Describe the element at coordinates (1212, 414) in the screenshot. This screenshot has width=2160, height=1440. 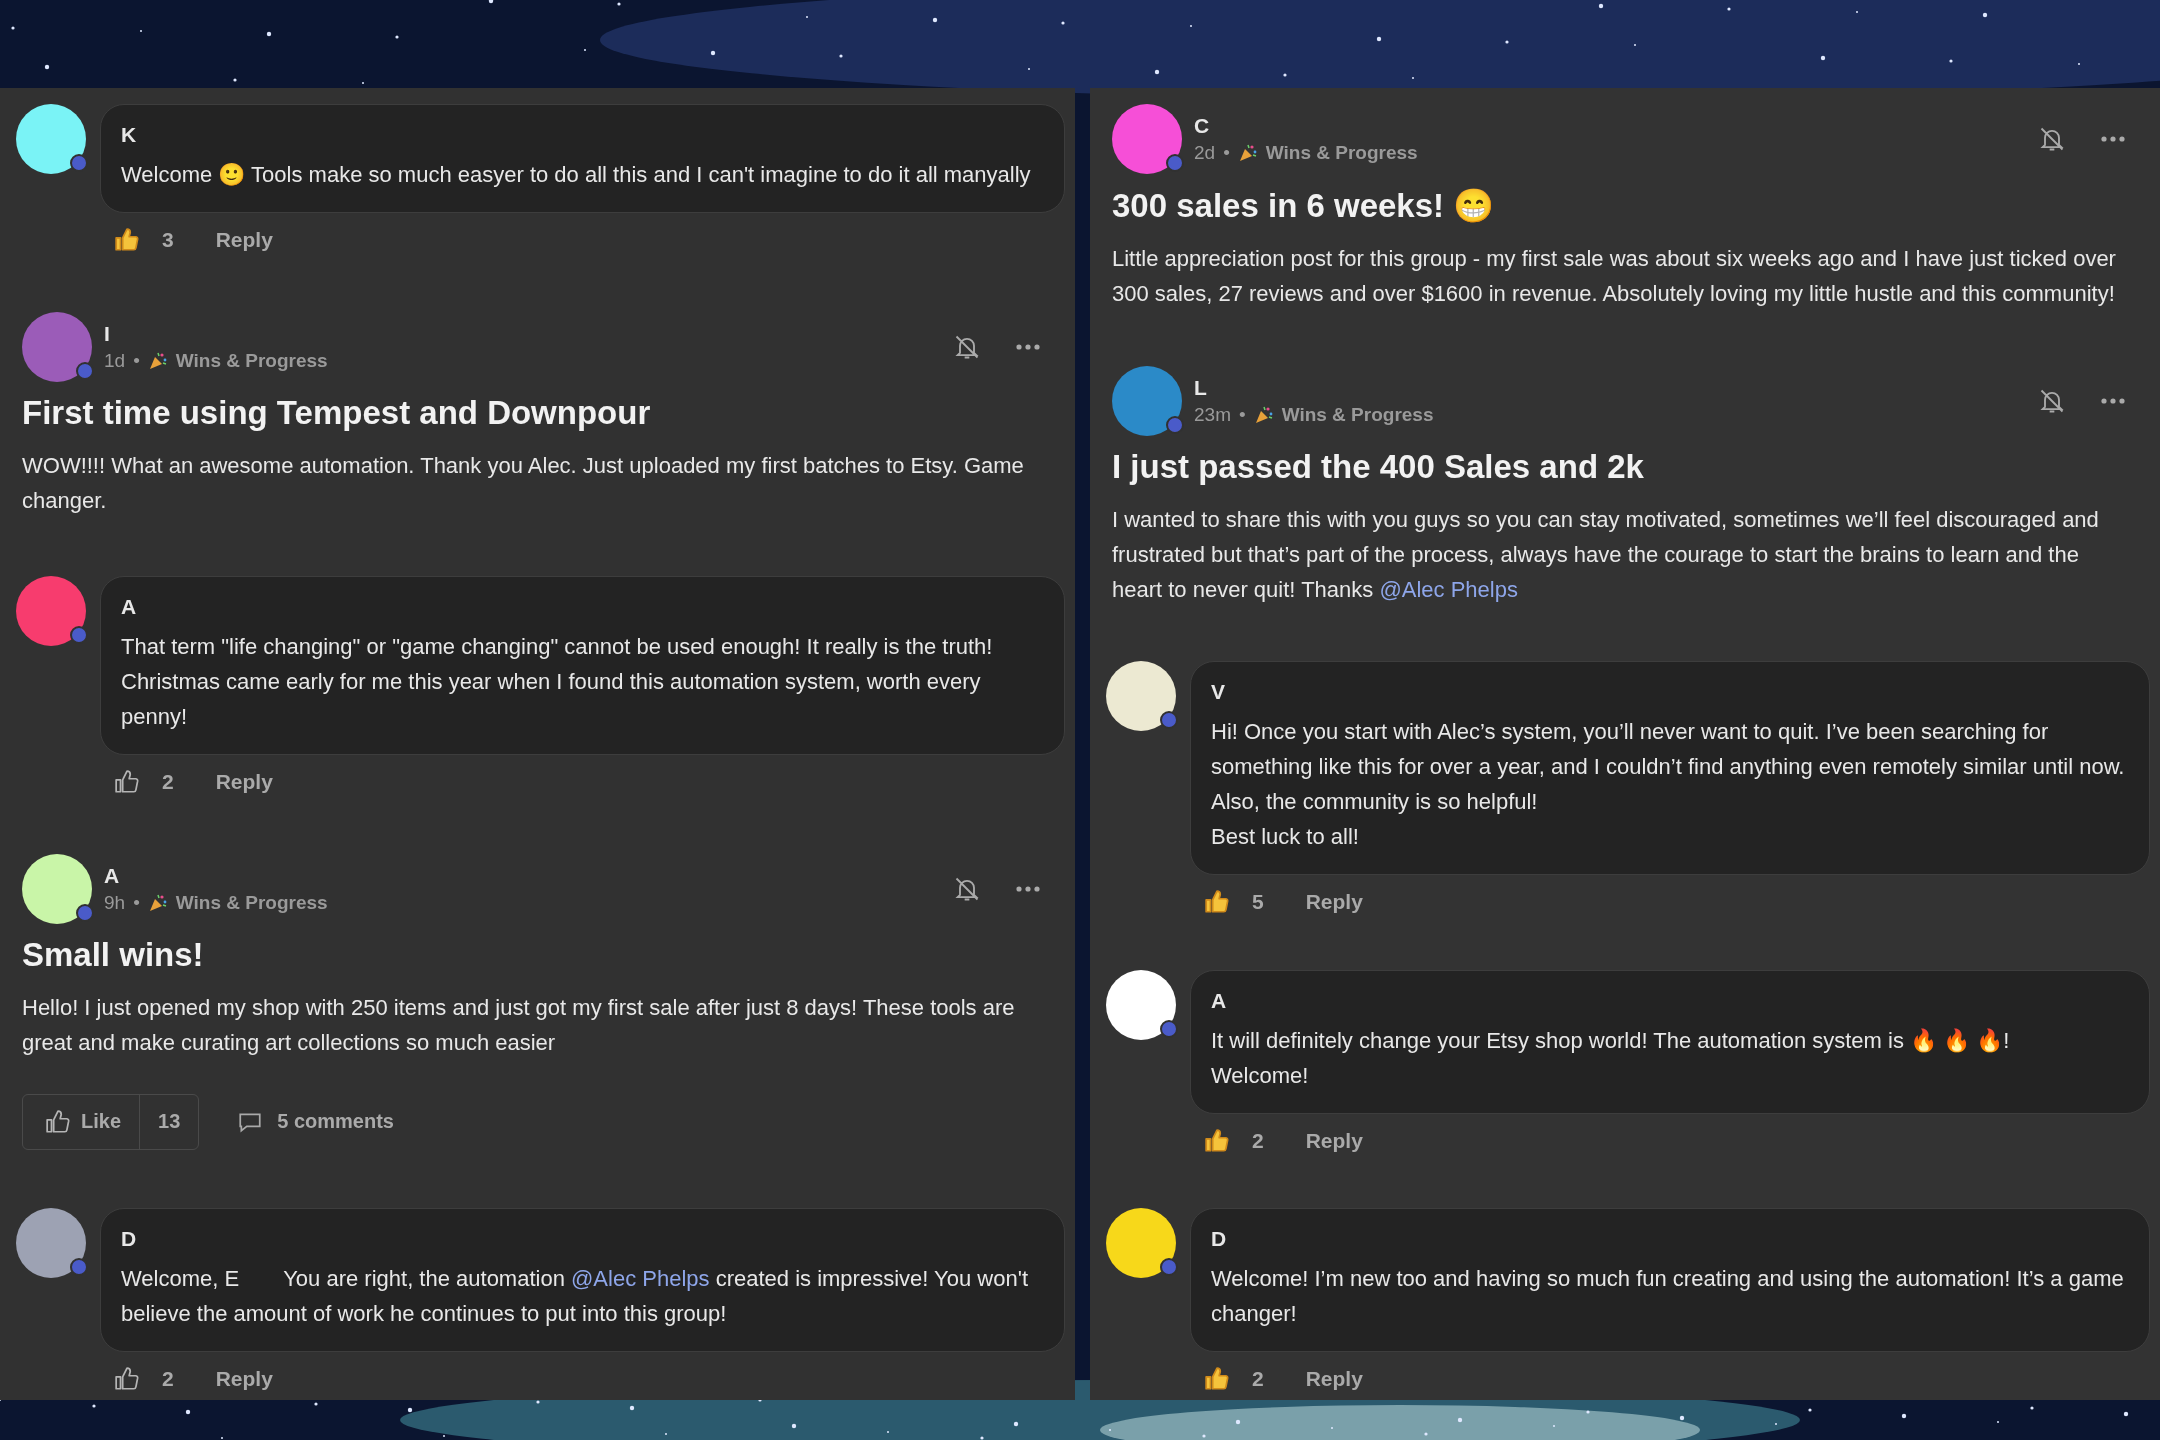
I see `post-time: 23m` at that location.